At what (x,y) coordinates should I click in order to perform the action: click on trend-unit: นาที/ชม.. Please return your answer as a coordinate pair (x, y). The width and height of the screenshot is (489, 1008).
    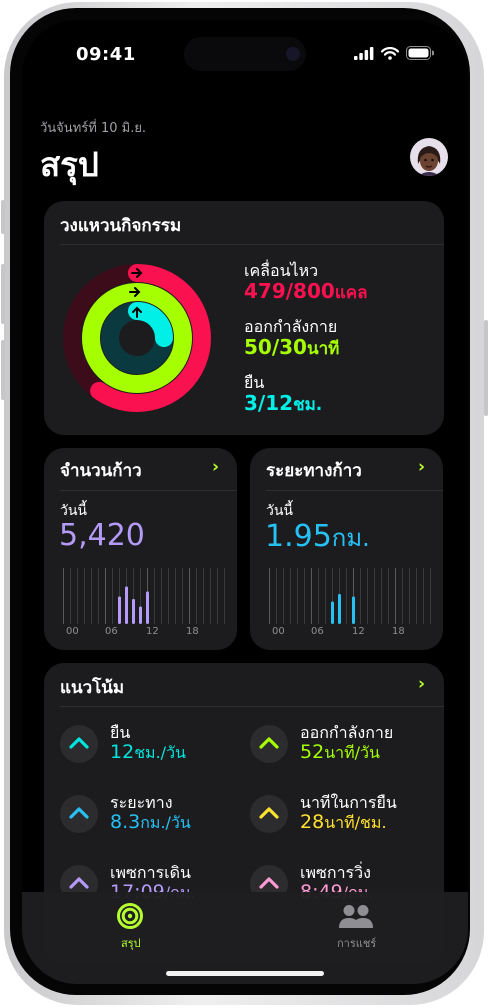
    Looking at the image, I should click on (355, 822).